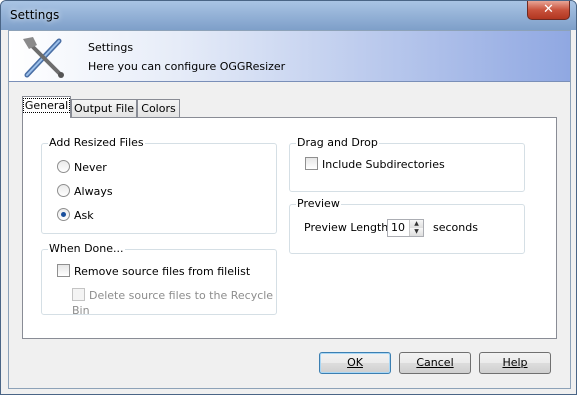 The width and height of the screenshot is (577, 395). Describe the element at coordinates (515, 363) in the screenshot. I see `help-button: Help` at that location.